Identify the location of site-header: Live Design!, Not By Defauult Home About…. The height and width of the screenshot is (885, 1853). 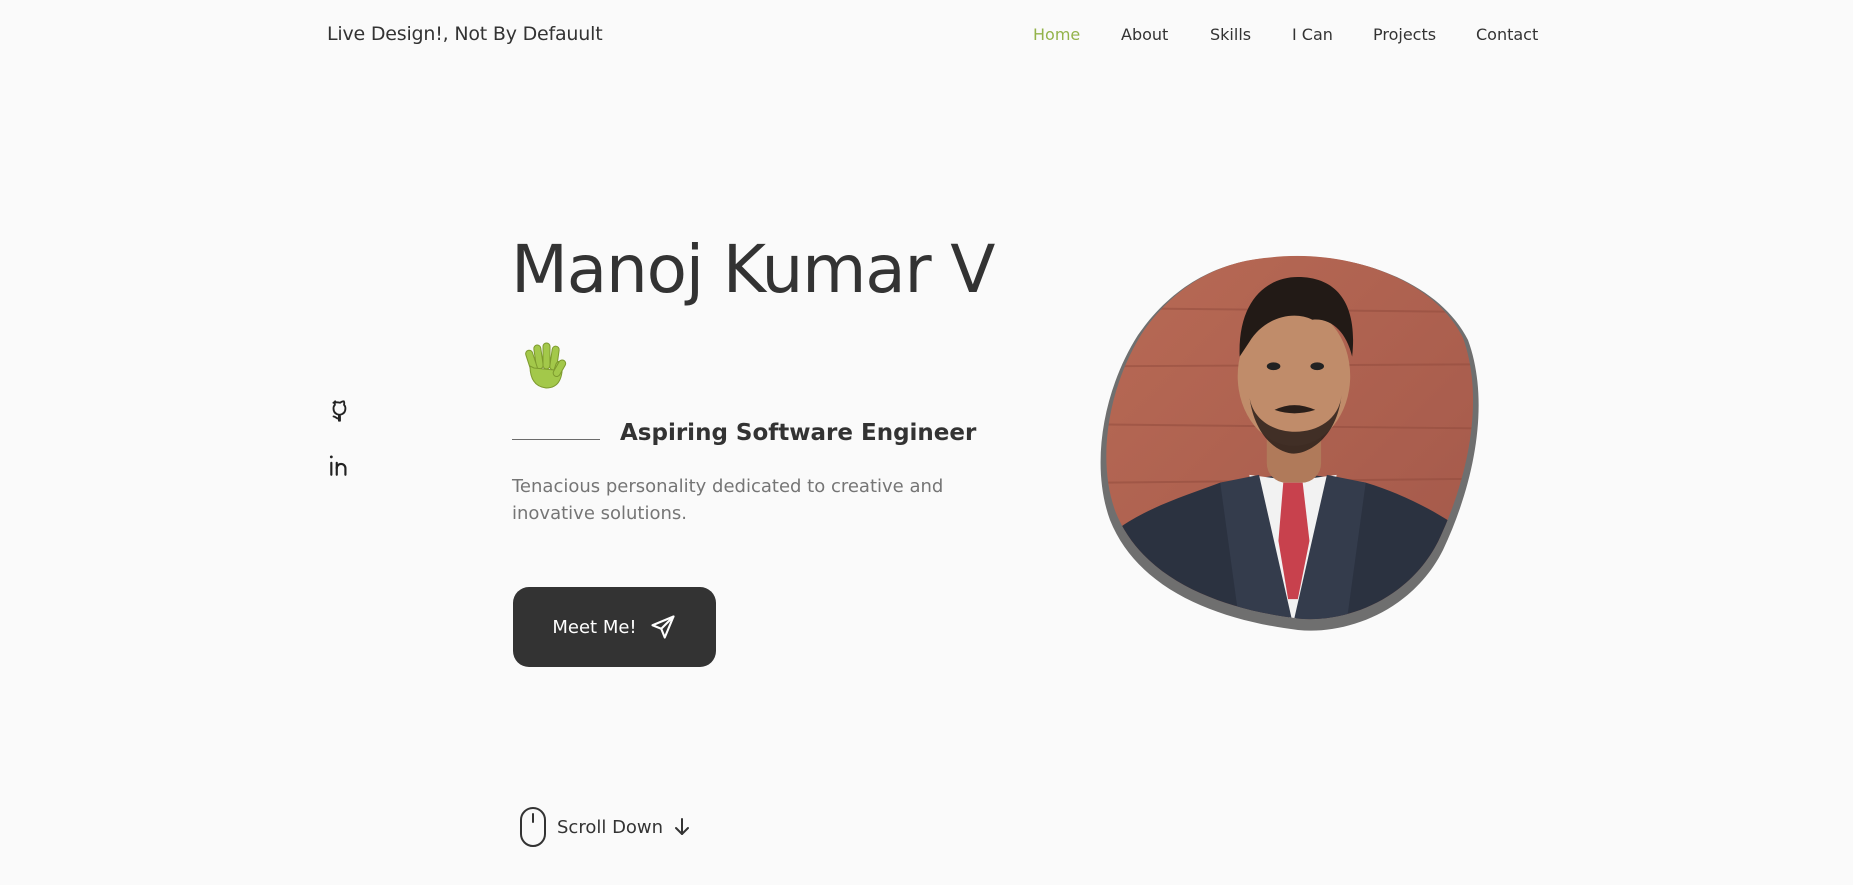
(926, 37).